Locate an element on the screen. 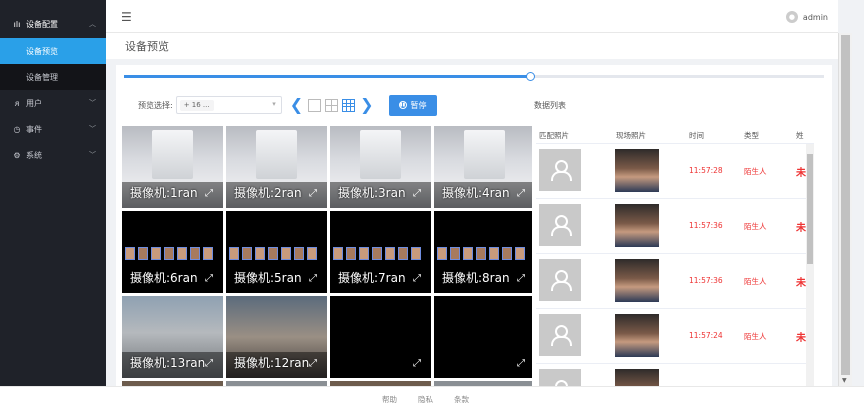  camera-label: 摄像机:3ran is located at coordinates (372, 193).